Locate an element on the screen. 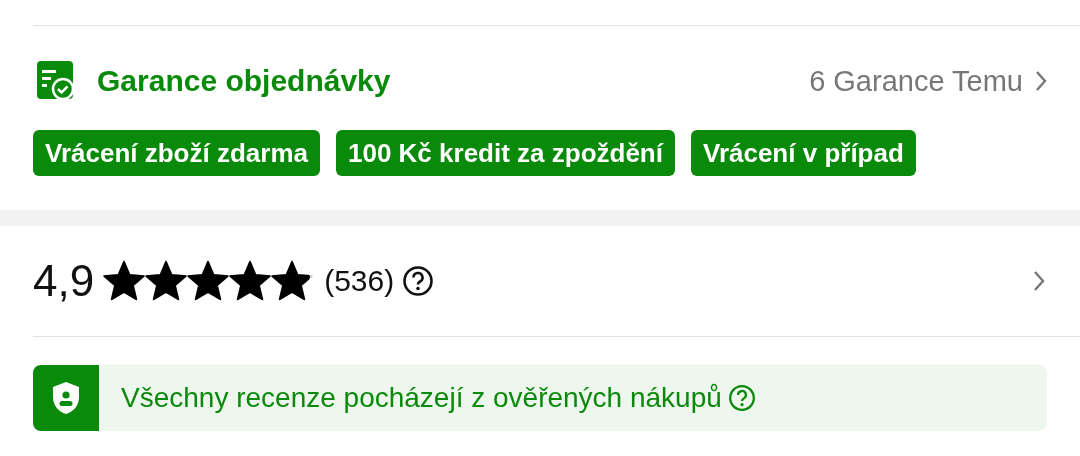 The width and height of the screenshot is (1080, 456). help-icon is located at coordinates (418, 281).